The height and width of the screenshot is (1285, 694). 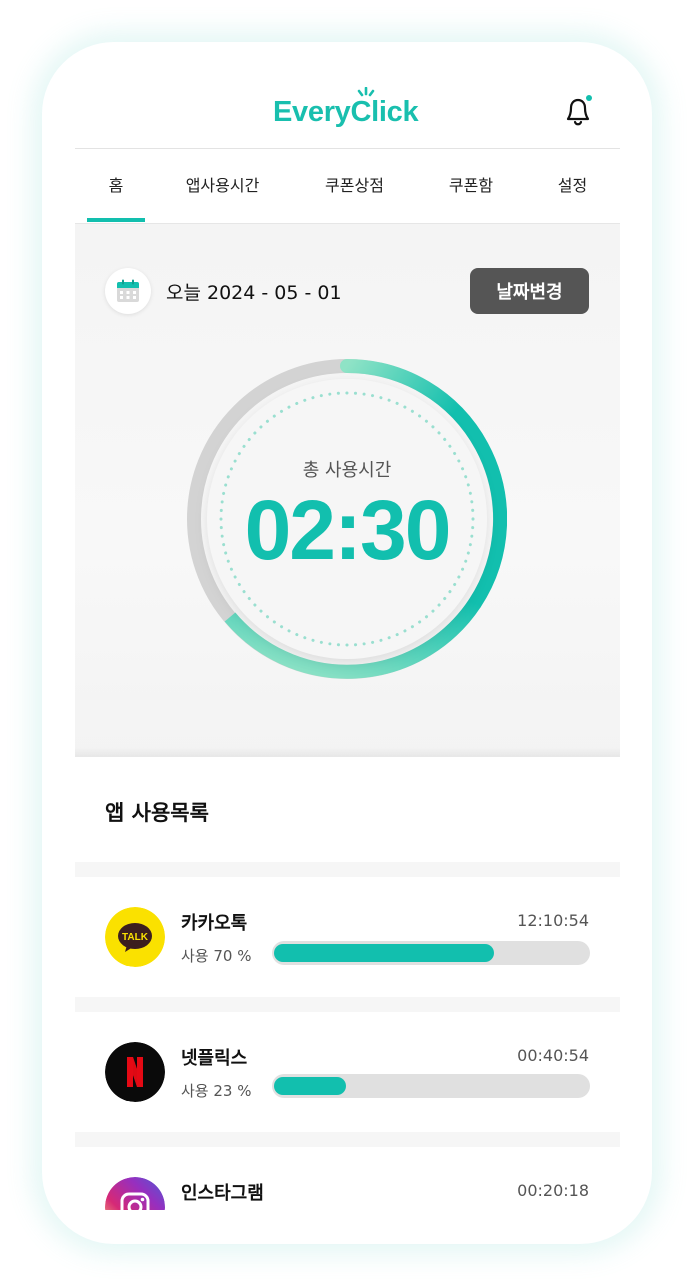 I want to click on total-usage-label: 총 사용시간, so click(x=347, y=470).